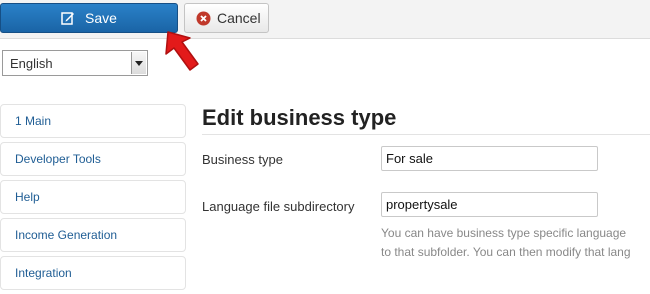 This screenshot has height=294, width=650. Describe the element at coordinates (58, 159) in the screenshot. I see `sidebar-item-label: Developer Tools` at that location.